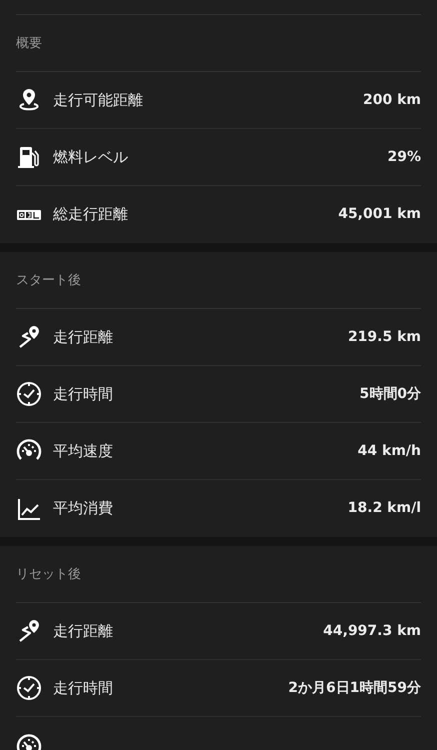  I want to click on stat-label: 平均消費, so click(83, 509).